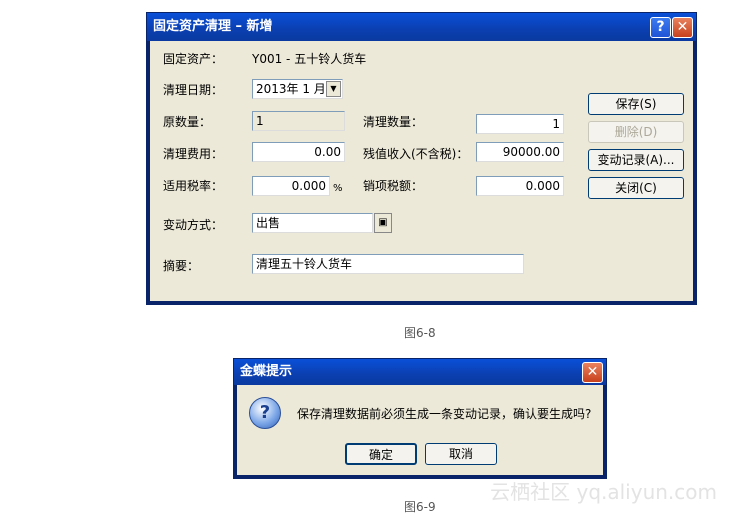  Describe the element at coordinates (193, 154) in the screenshot. I see `clear-fee-label: 清理费用：` at that location.